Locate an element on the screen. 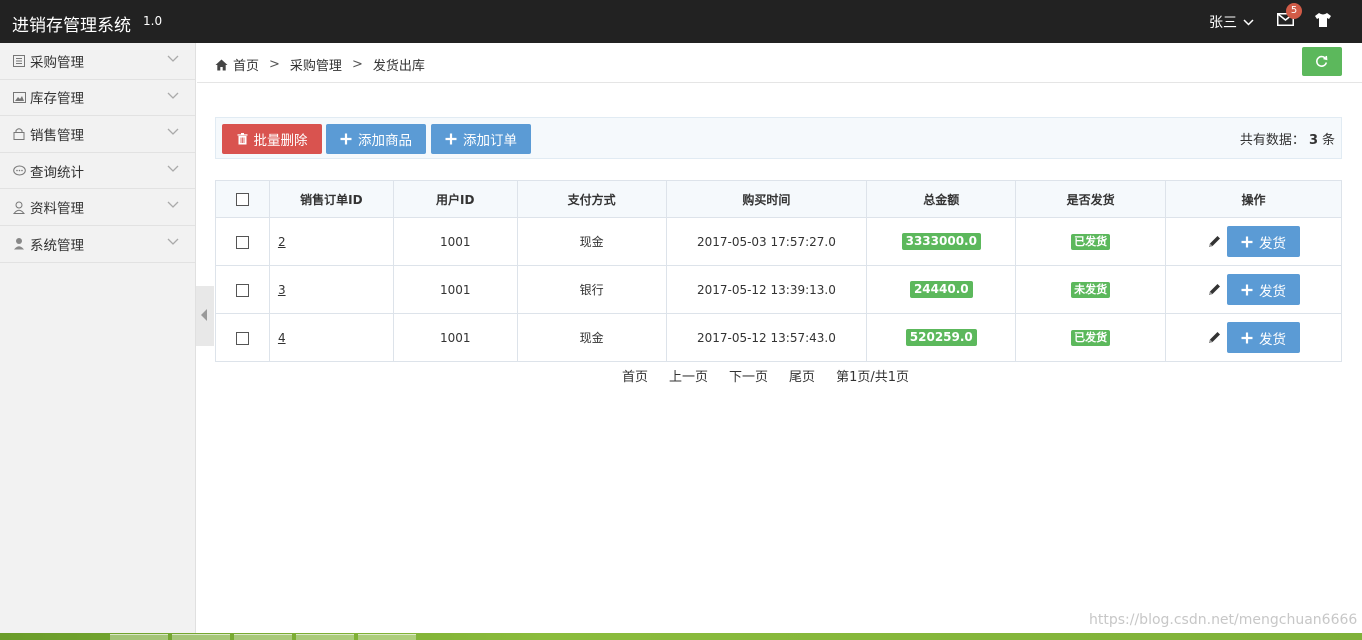 This screenshot has height=640, width=1362. sidebar-item-label: 销售管理 is located at coordinates (57, 135).